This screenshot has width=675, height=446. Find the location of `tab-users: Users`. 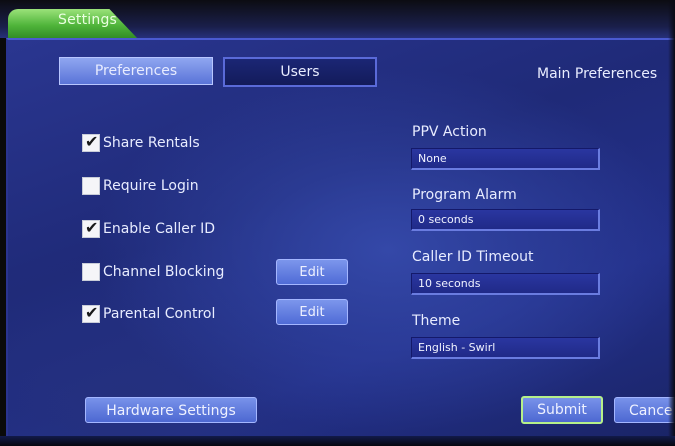

tab-users: Users is located at coordinates (300, 72).